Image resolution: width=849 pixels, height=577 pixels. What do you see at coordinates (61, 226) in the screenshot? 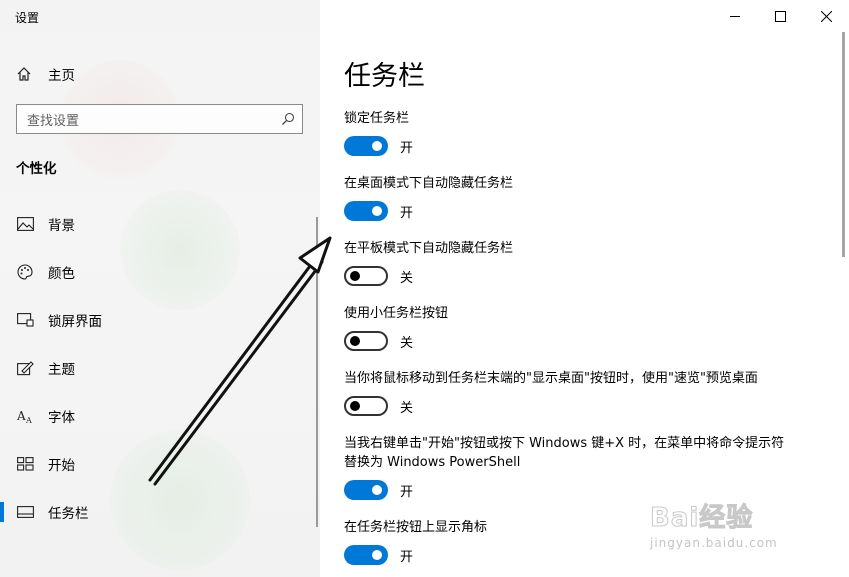
I see `sidebar-item-label: 背景` at bounding box center [61, 226].